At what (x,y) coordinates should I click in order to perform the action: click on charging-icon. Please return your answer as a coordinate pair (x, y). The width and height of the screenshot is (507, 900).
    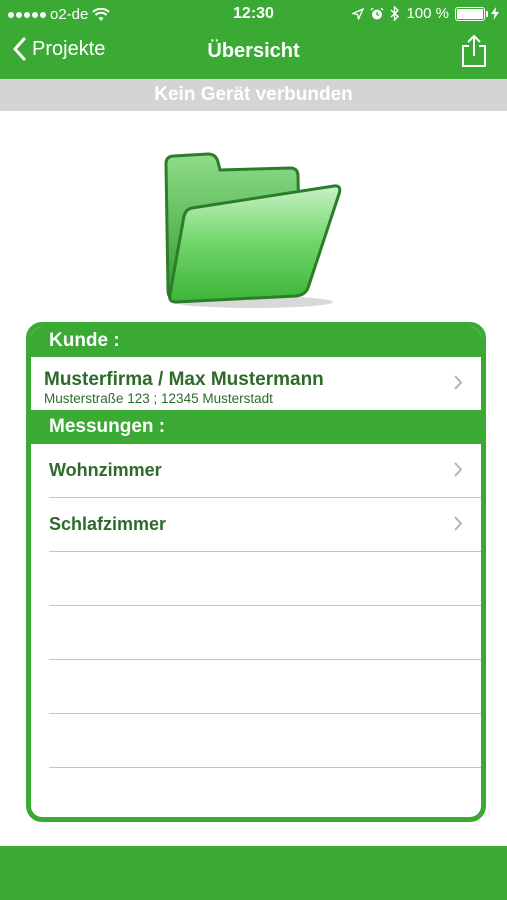
    Looking at the image, I should click on (495, 13).